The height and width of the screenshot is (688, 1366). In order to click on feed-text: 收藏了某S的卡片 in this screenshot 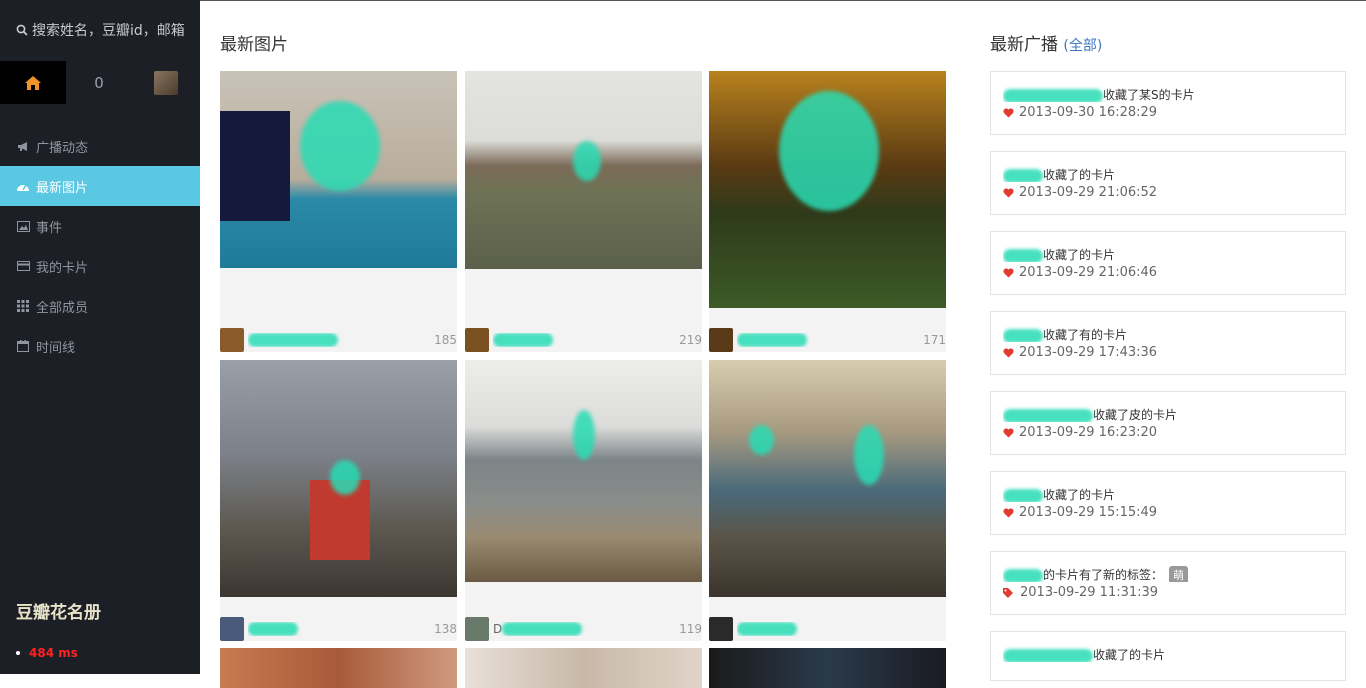, I will do `click(1174, 94)`.